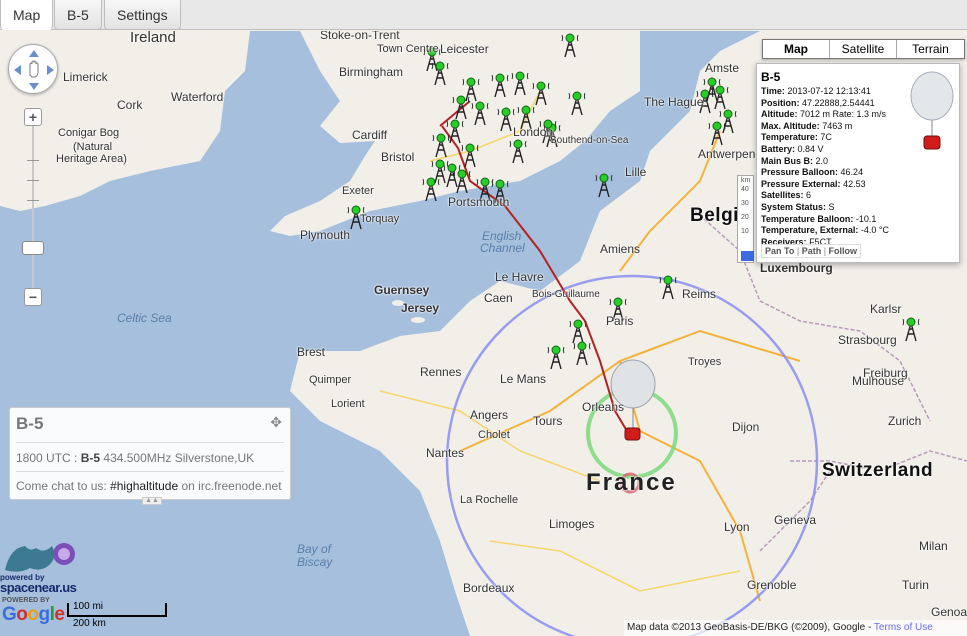 This screenshot has height=636, width=967. I want to click on map-type-terrain: Terrain, so click(930, 49).